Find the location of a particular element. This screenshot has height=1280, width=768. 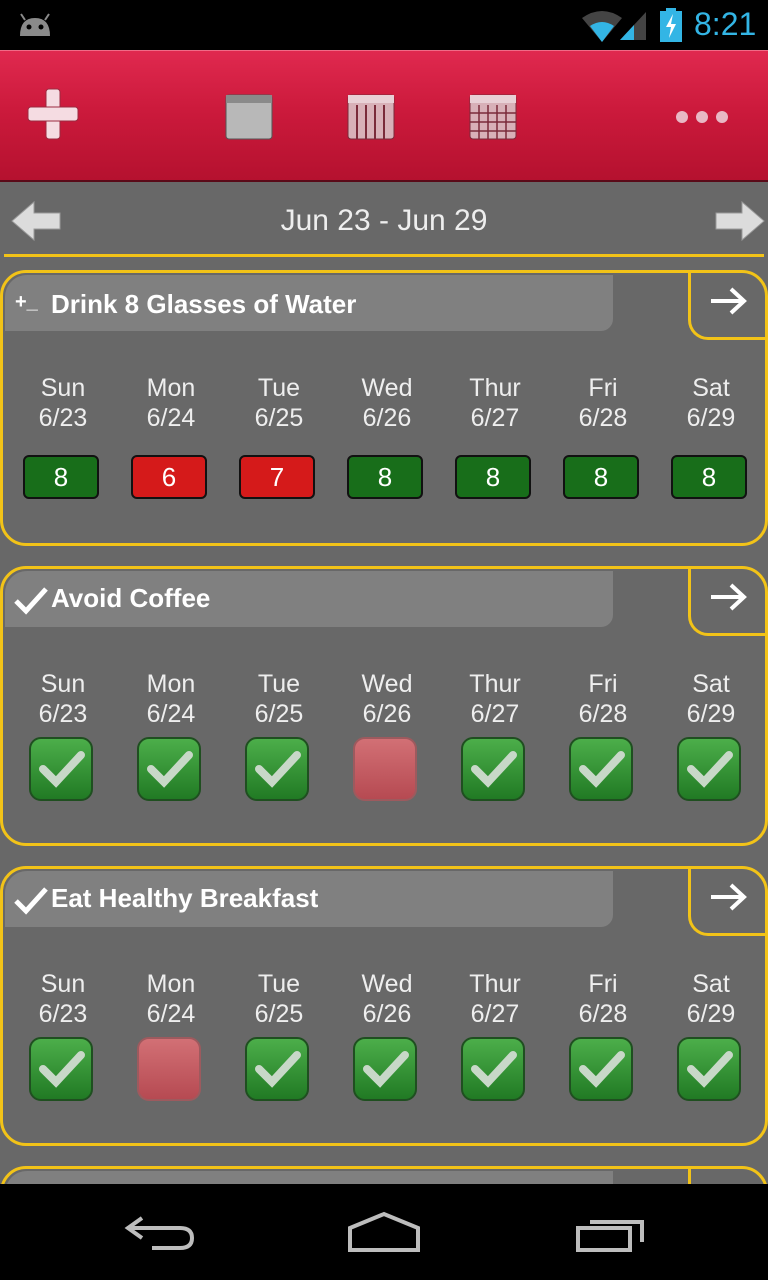

count-cell: 6 is located at coordinates (169, 477).